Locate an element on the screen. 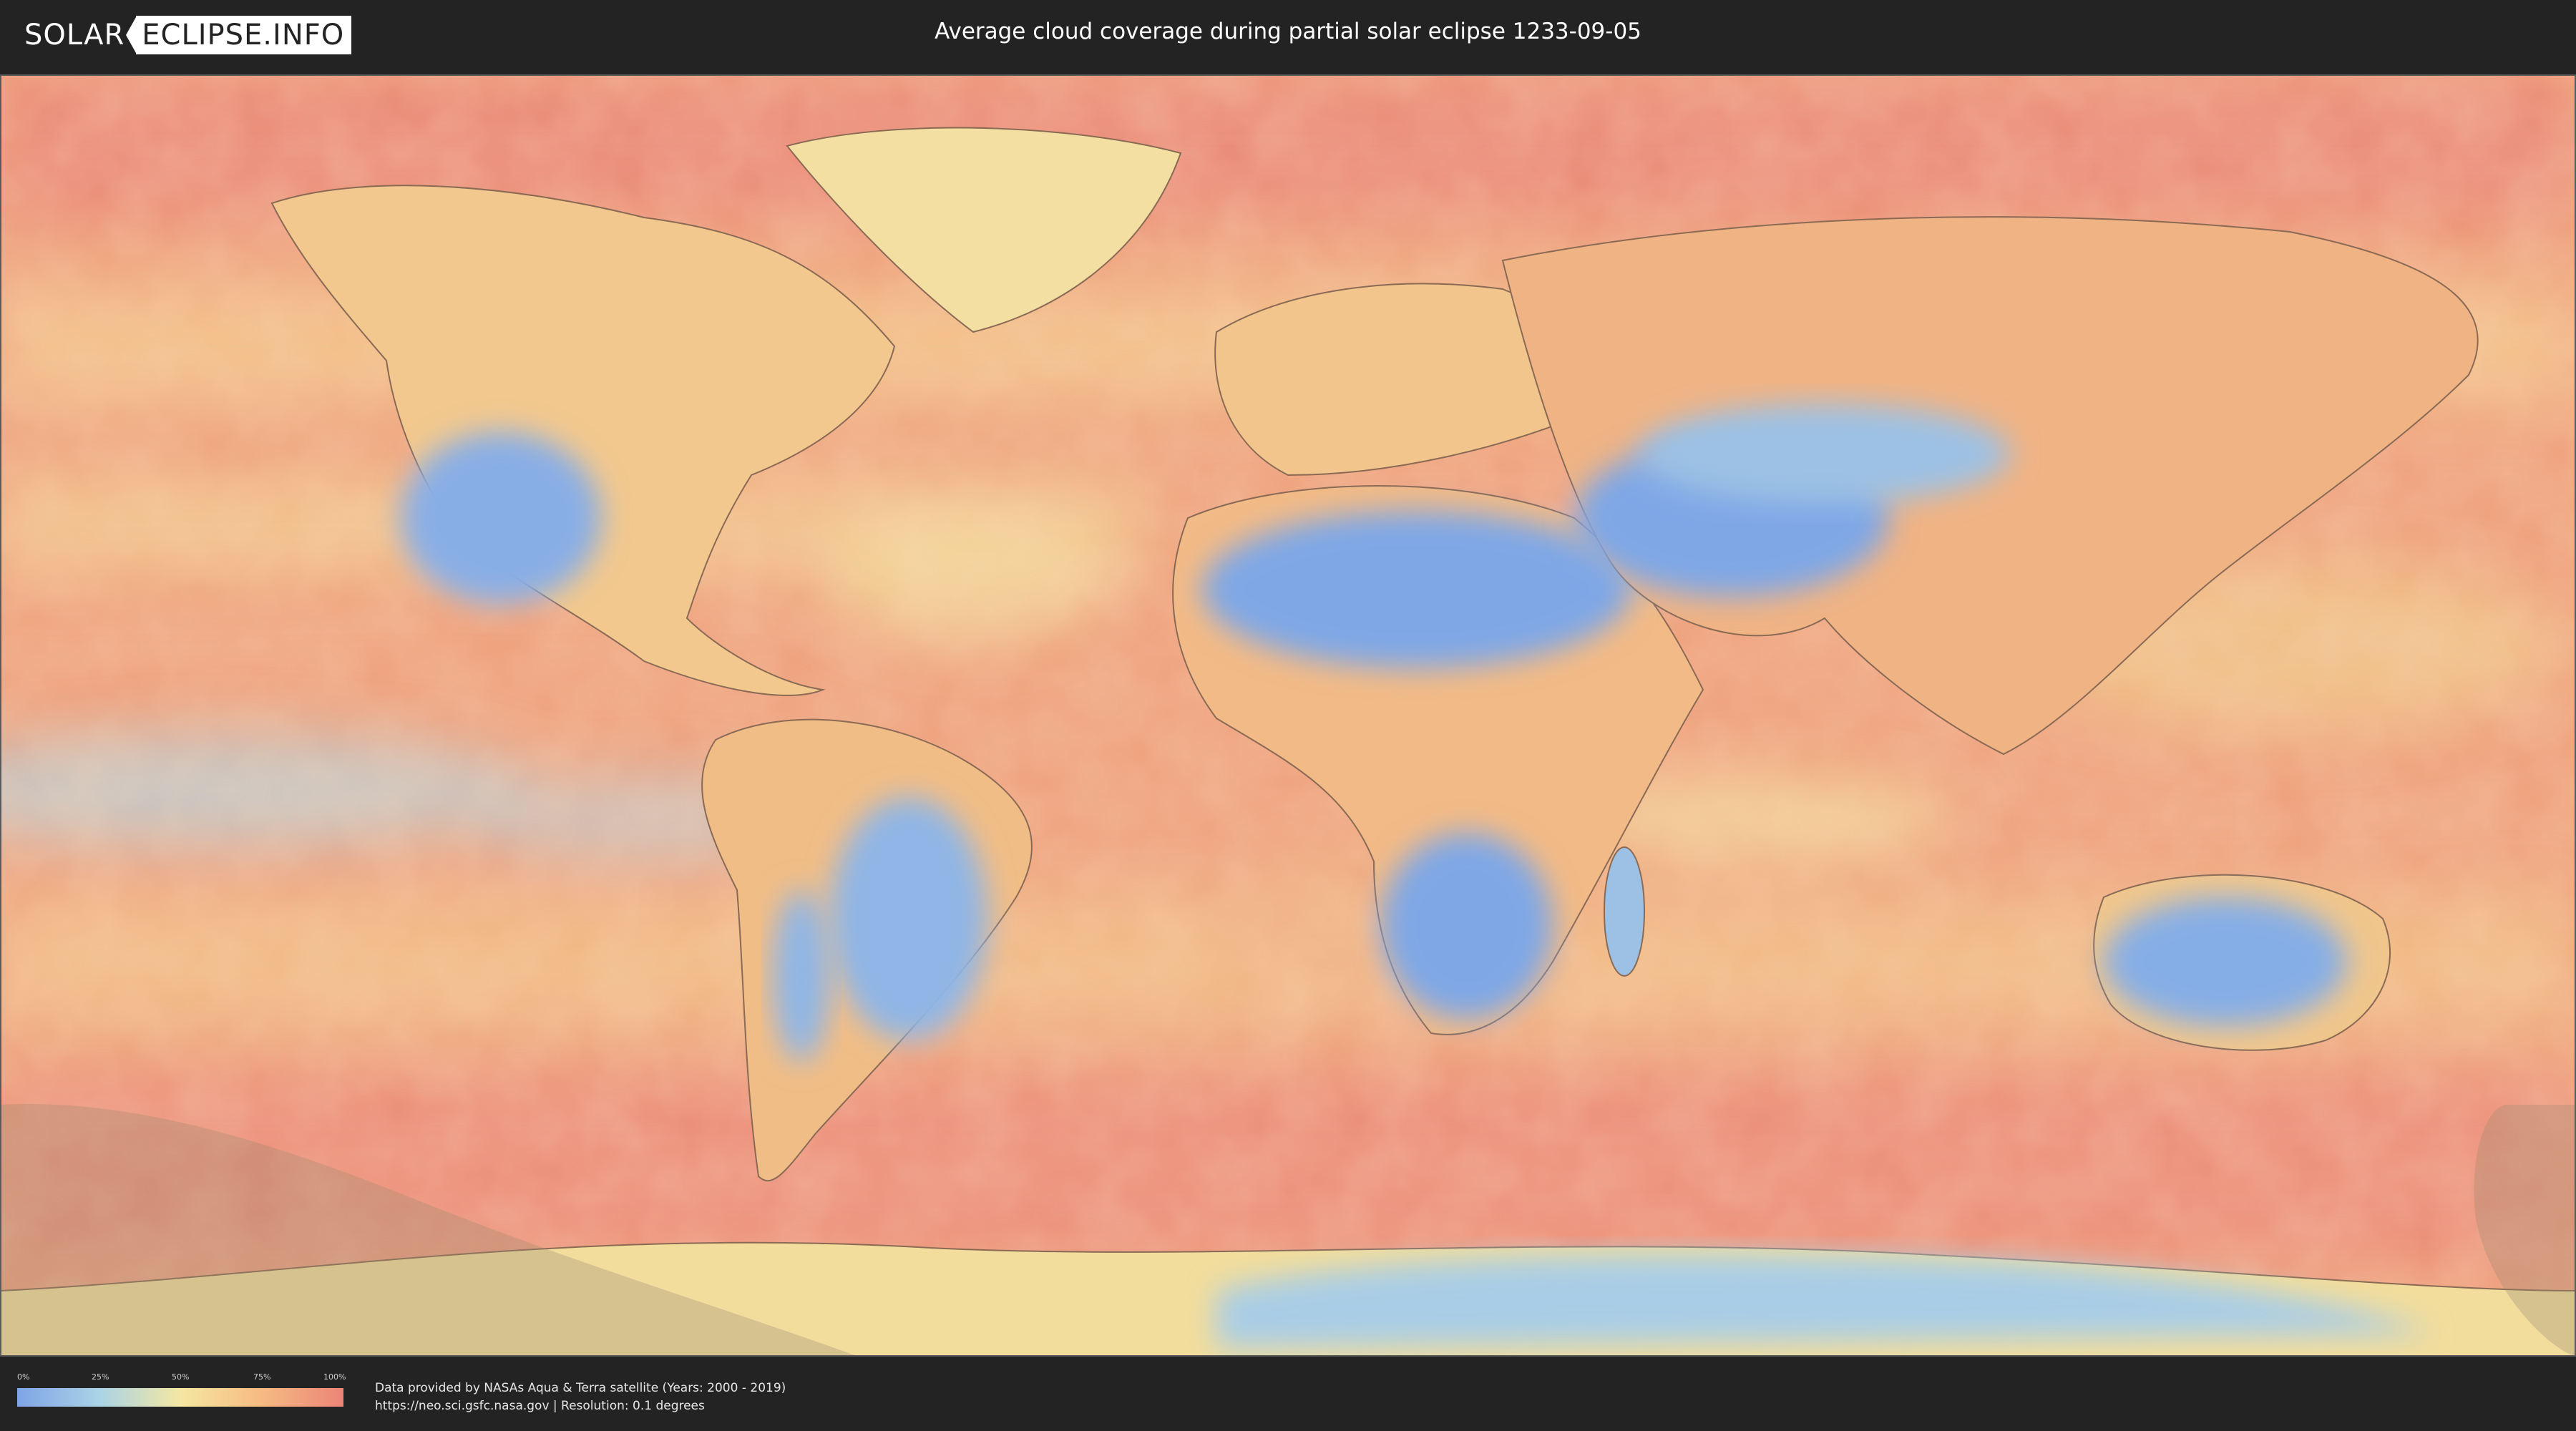 The image size is (2576, 1431). madagascar is located at coordinates (1624, 911).